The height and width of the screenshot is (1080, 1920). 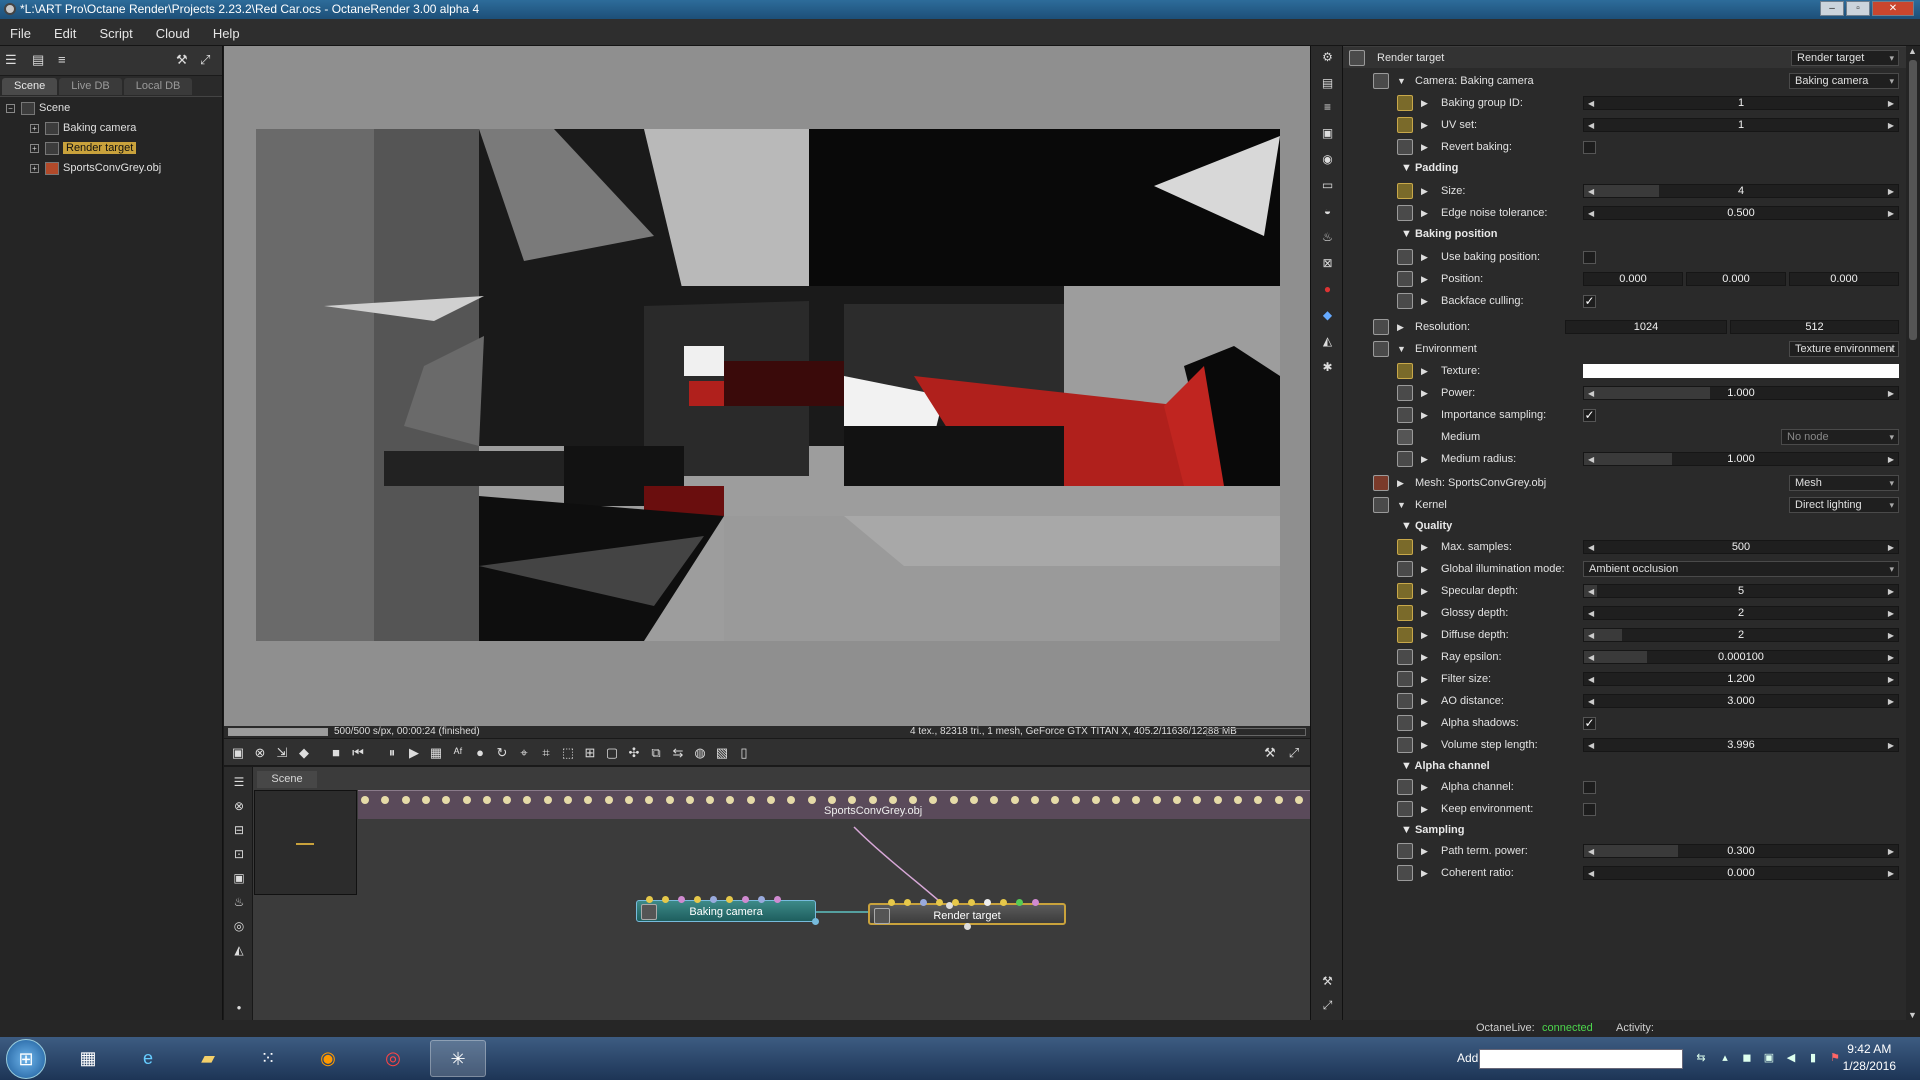 What do you see at coordinates (1449, 234) in the screenshot?
I see `baking-position-section: ▼ Baking position` at bounding box center [1449, 234].